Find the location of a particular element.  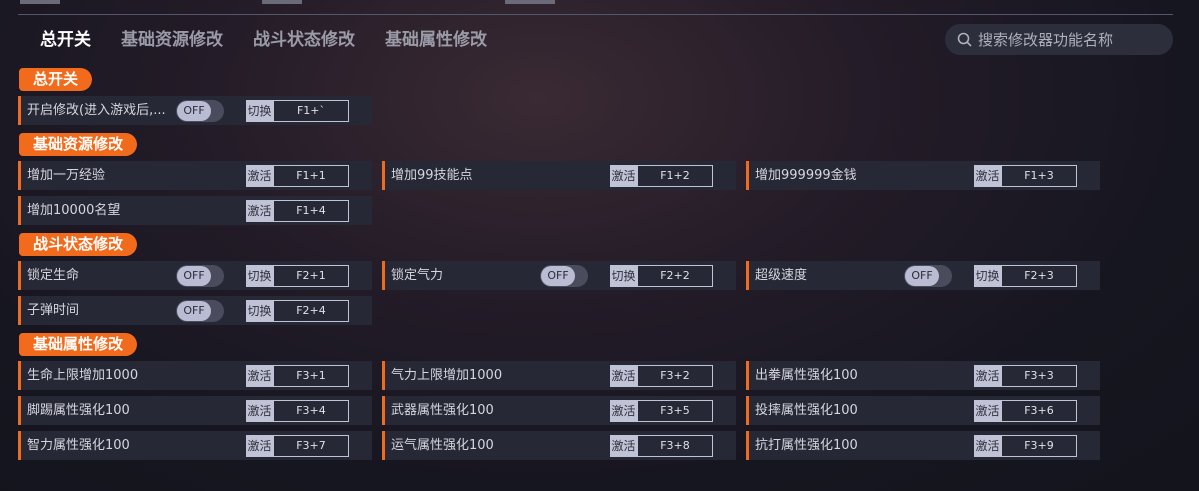

cheat-row: 锁定生命 OFF 切换 F2+1 is located at coordinates (195, 275).